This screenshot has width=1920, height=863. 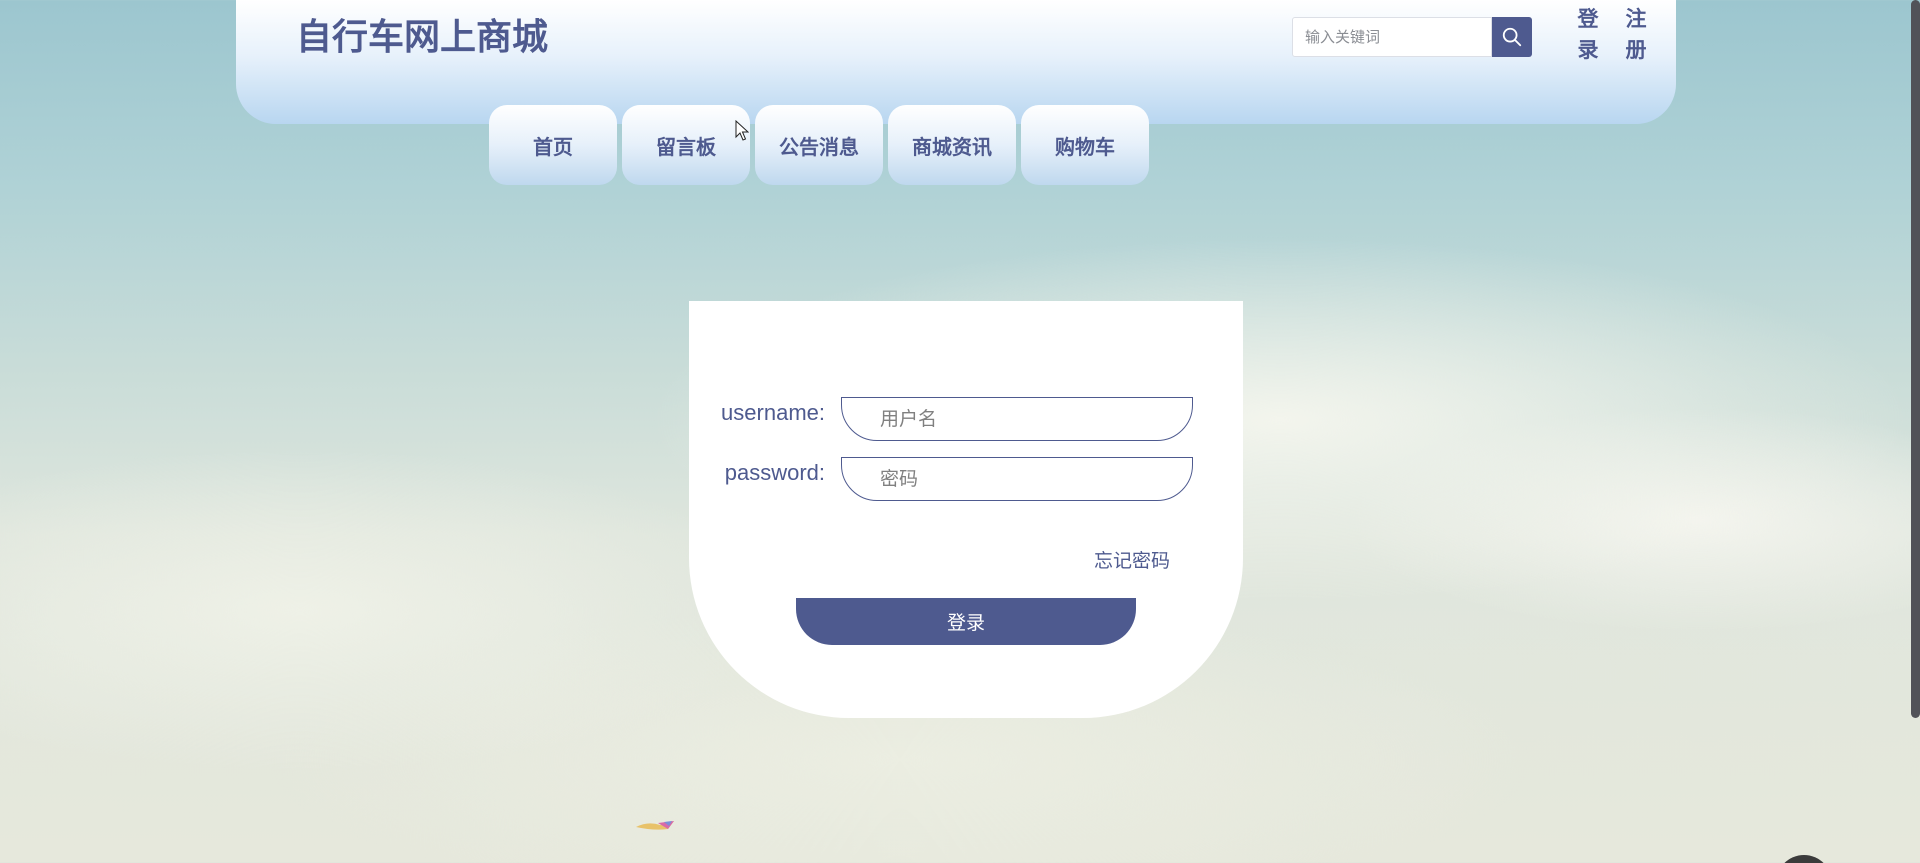 I want to click on page-scrollbar, so click(x=1915, y=359).